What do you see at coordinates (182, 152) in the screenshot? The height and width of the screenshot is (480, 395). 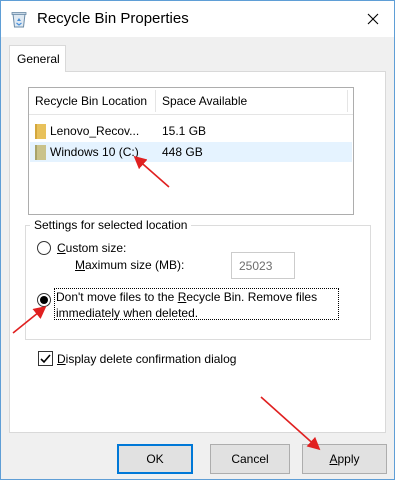 I see `space-available: 448 GB` at bounding box center [182, 152].